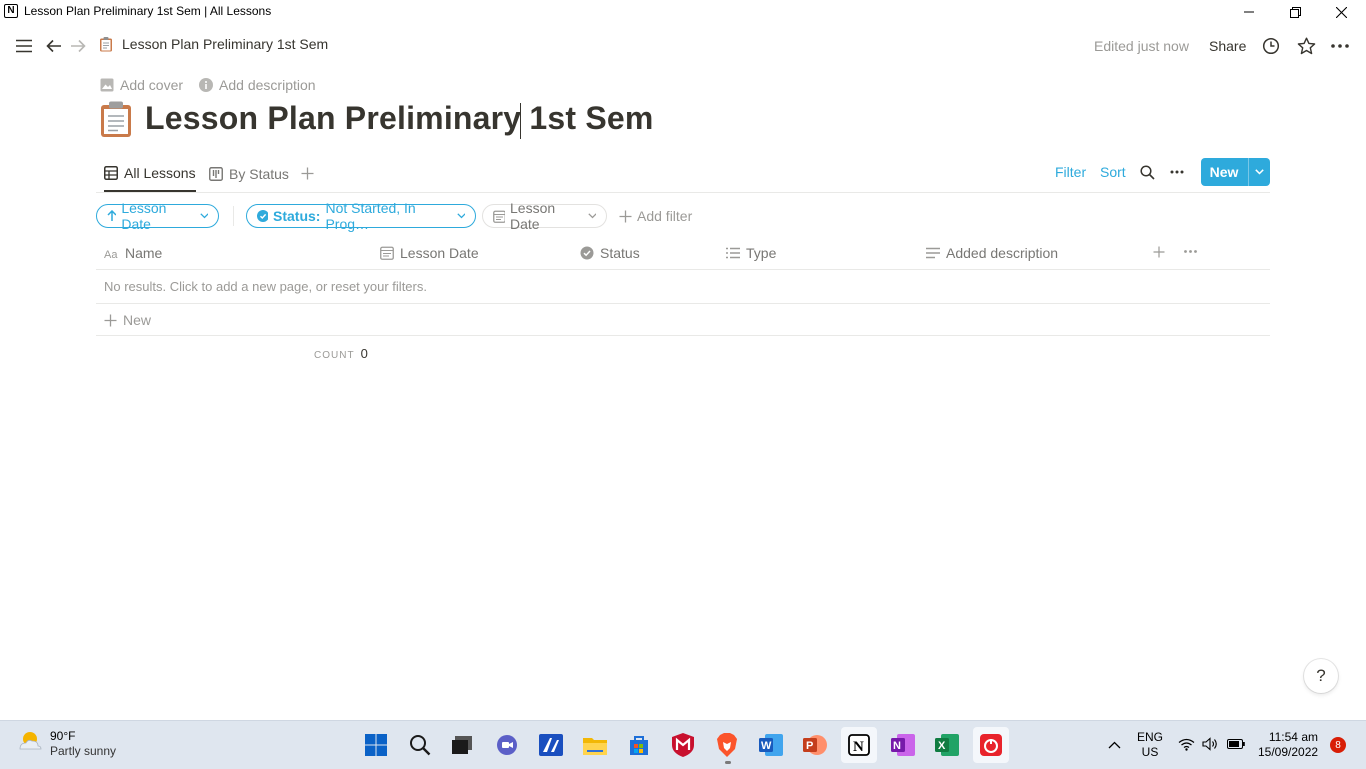  What do you see at coordinates (1321, 676) in the screenshot?
I see `help-button: ?` at bounding box center [1321, 676].